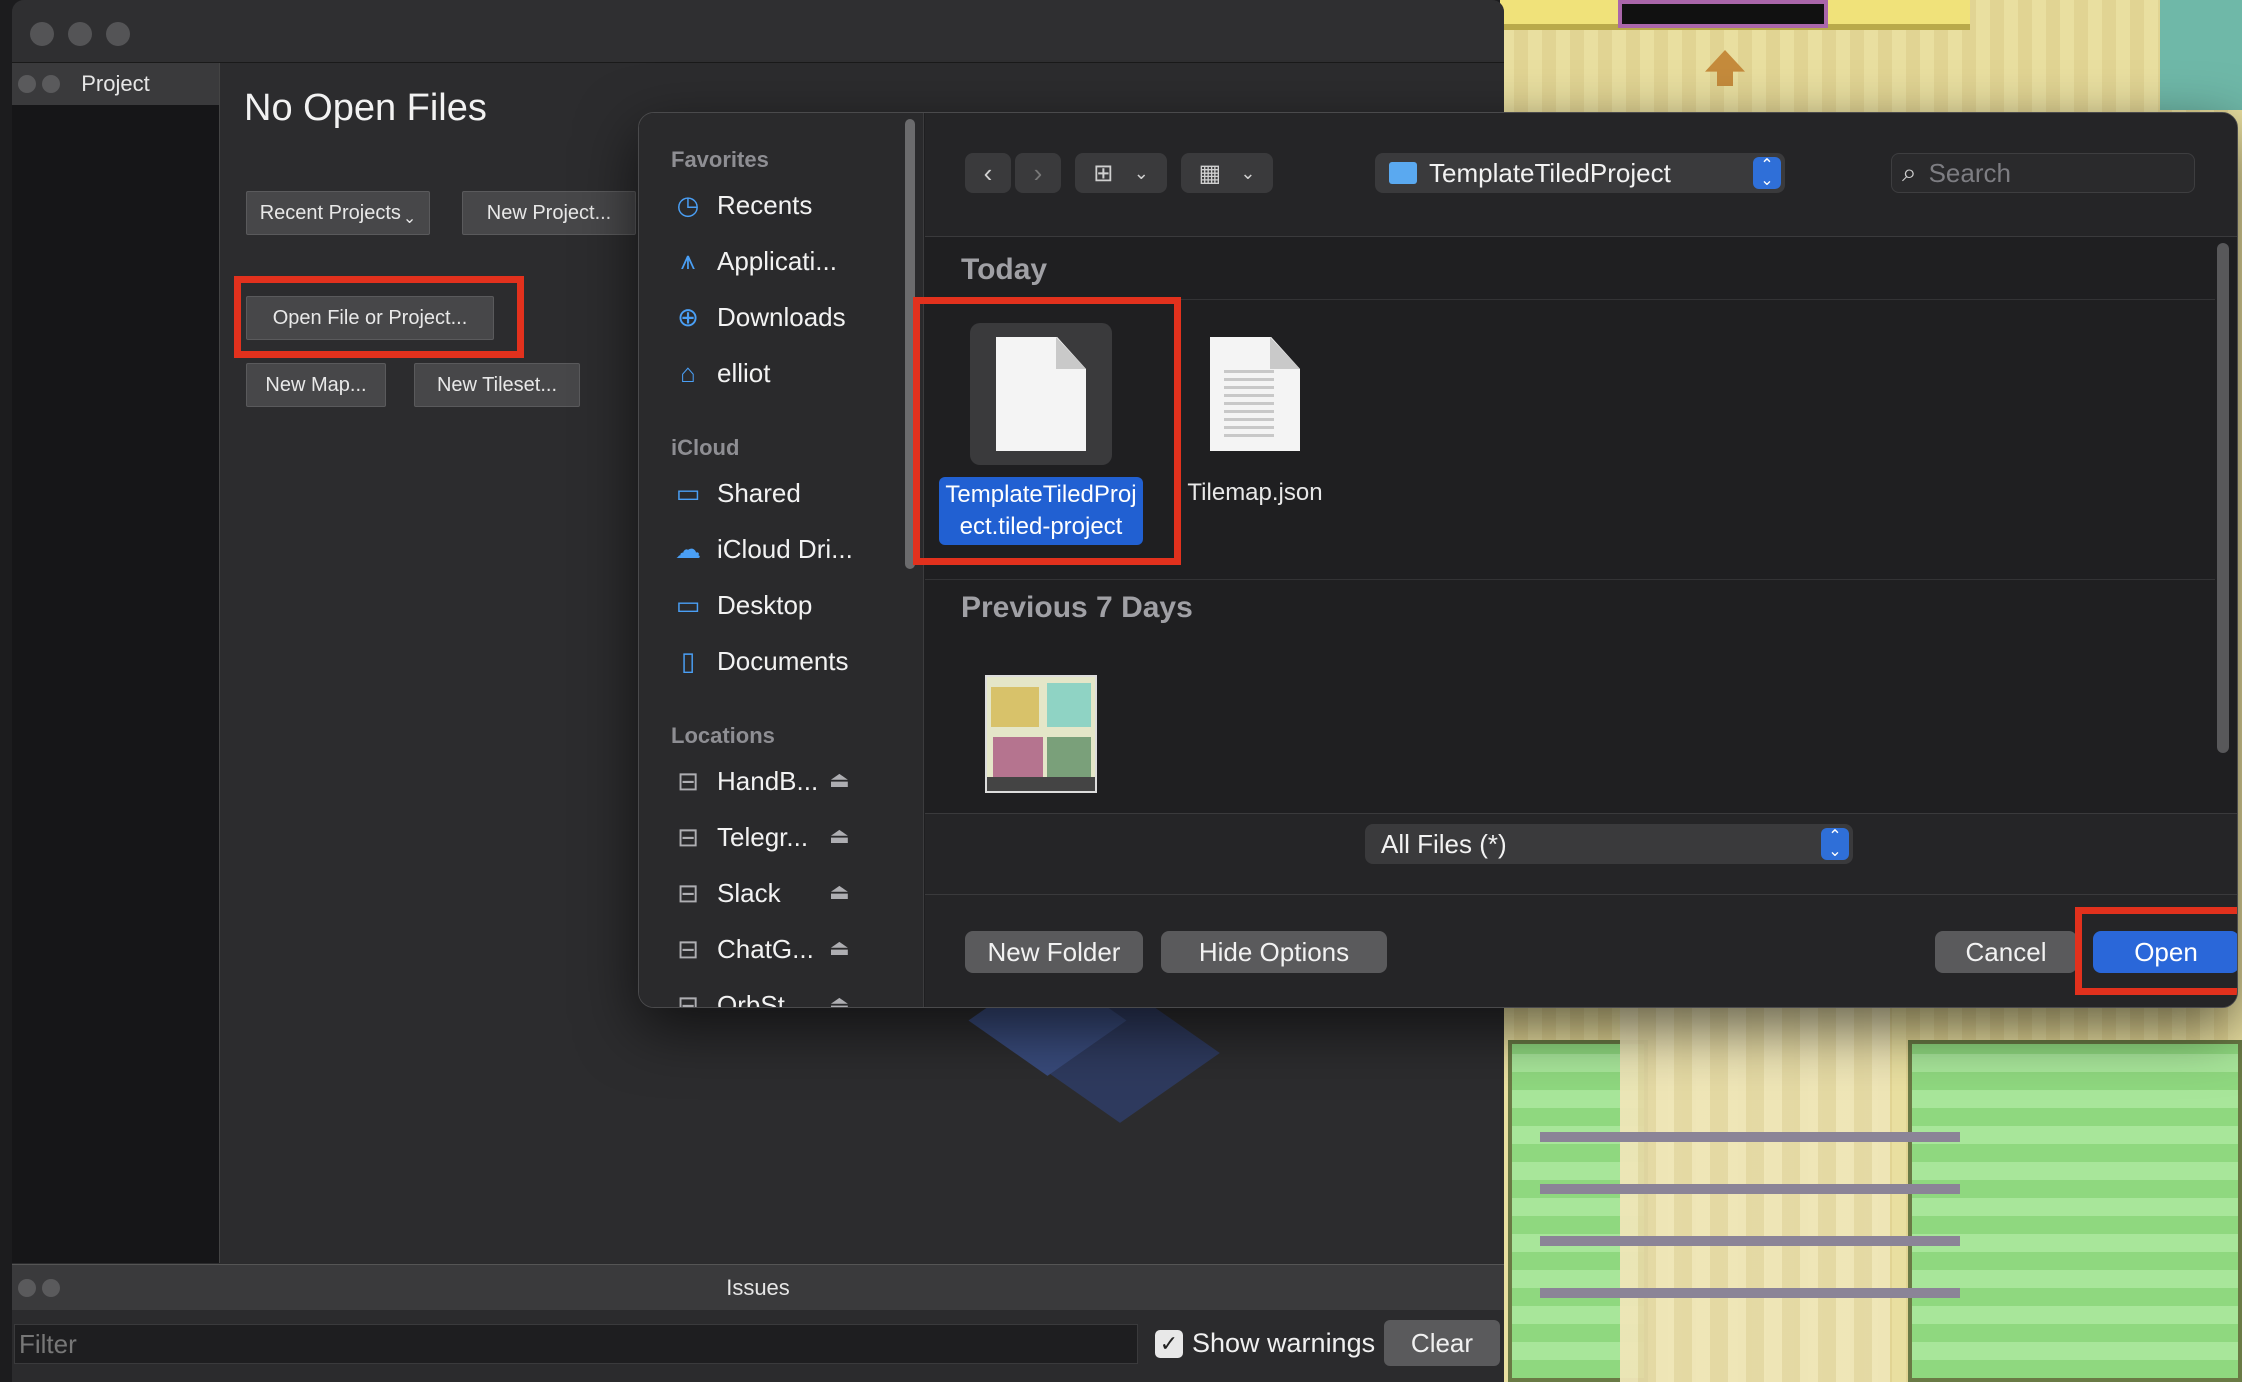  I want to click on sidebar-item-label: Slack, so click(749, 892).